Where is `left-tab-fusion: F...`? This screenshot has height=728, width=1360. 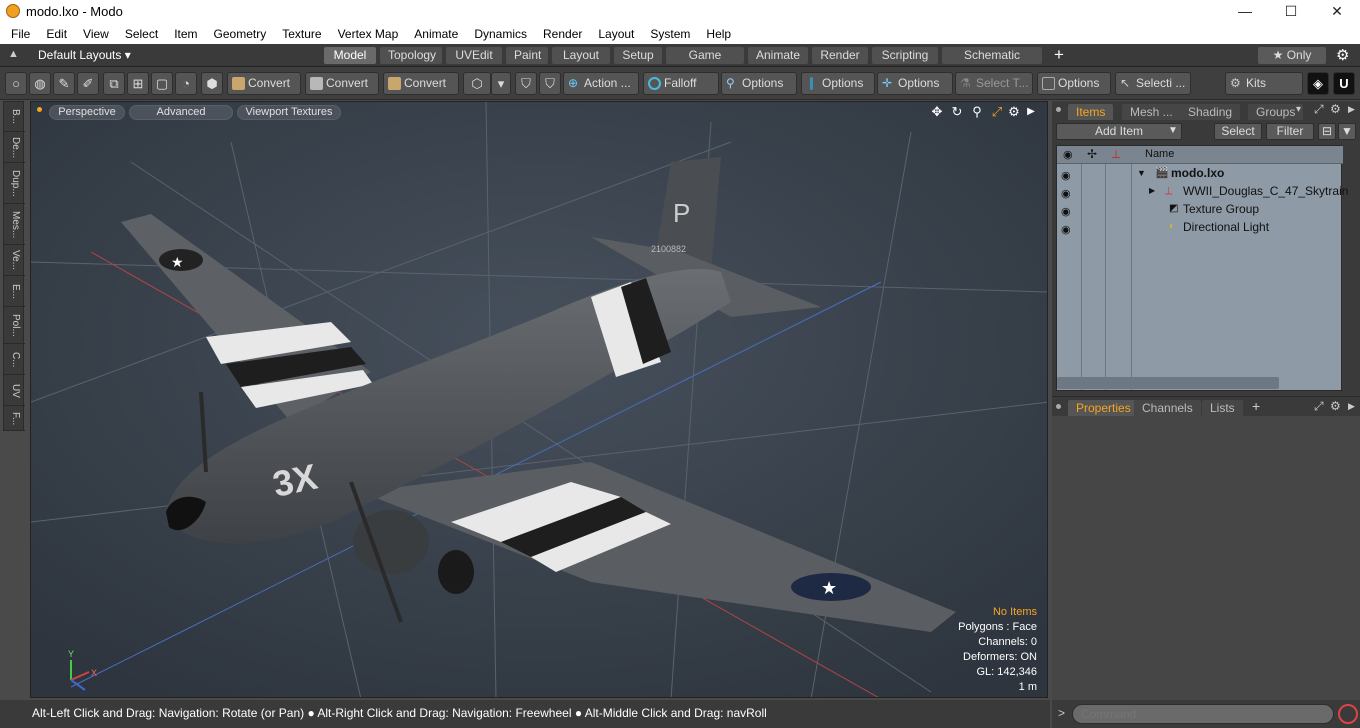
left-tab-fusion: F... is located at coordinates (14, 419).